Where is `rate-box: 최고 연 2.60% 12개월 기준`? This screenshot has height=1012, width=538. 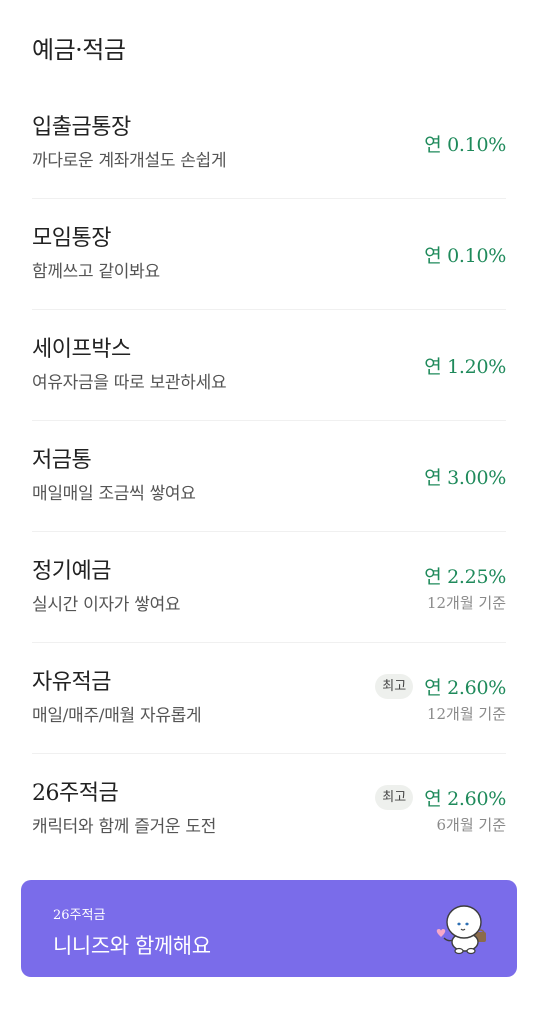
rate-box: 최고 연 2.60% 12개월 기준 is located at coordinates (440, 698).